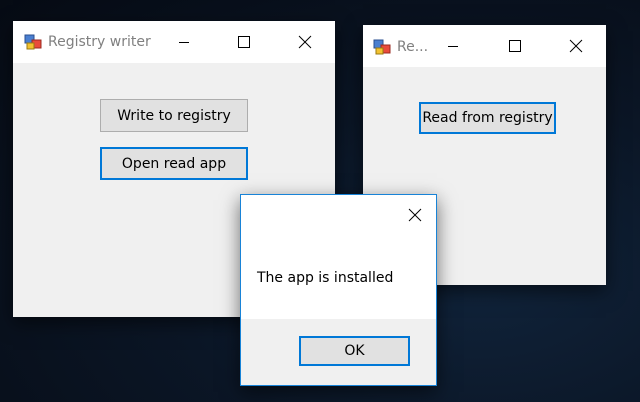 The image size is (640, 402). I want to click on writer-titlebar: Registry writer, so click(174, 42).